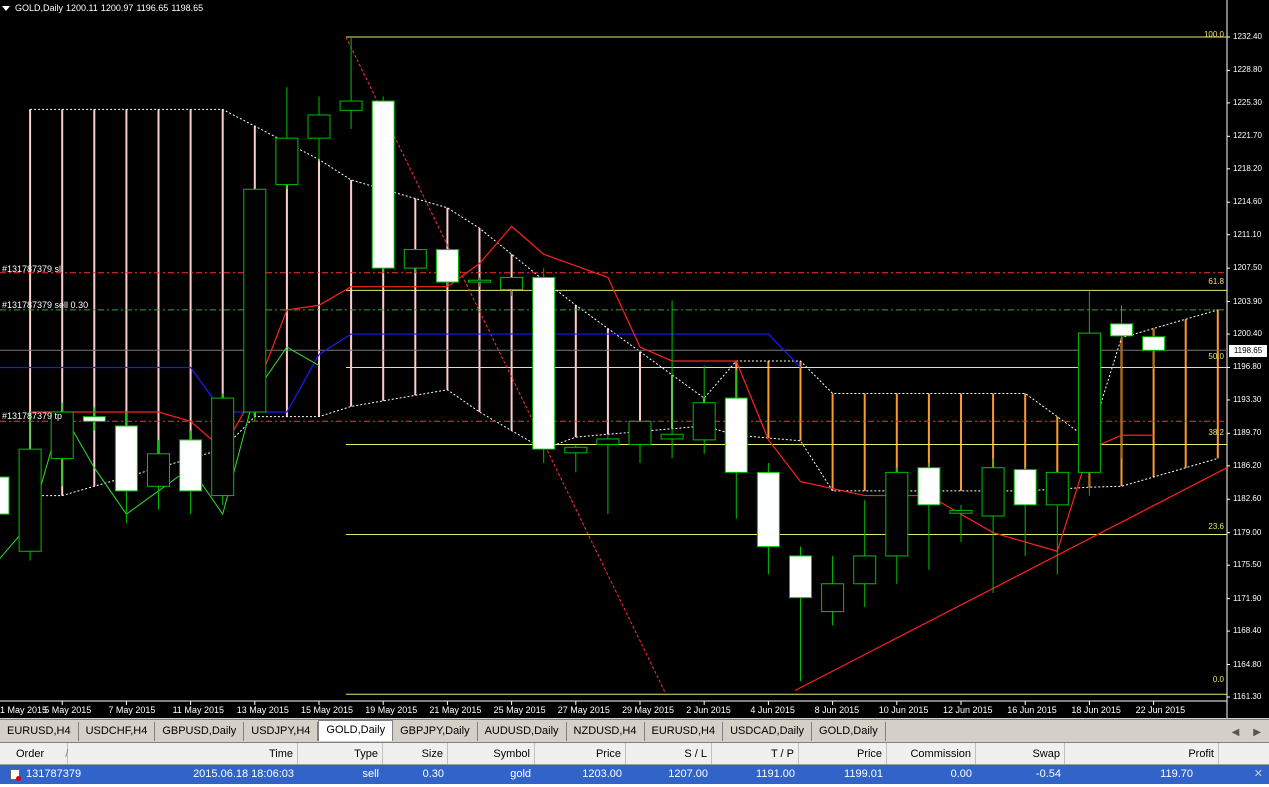 The height and width of the screenshot is (787, 1269). I want to click on tab-eurusd-h4-2: EURUSD,H4, so click(684, 731).